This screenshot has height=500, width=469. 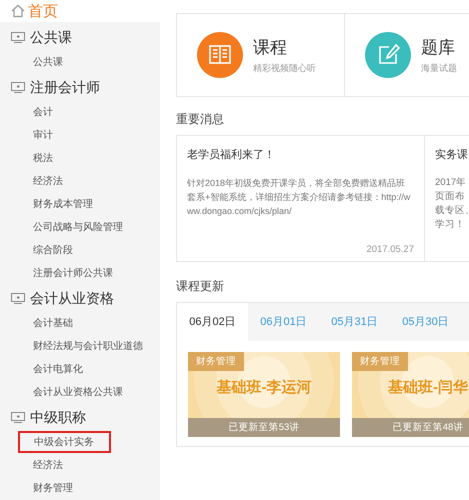 What do you see at coordinates (390, 249) in the screenshot?
I see `message-date: 2017.05.27` at bounding box center [390, 249].